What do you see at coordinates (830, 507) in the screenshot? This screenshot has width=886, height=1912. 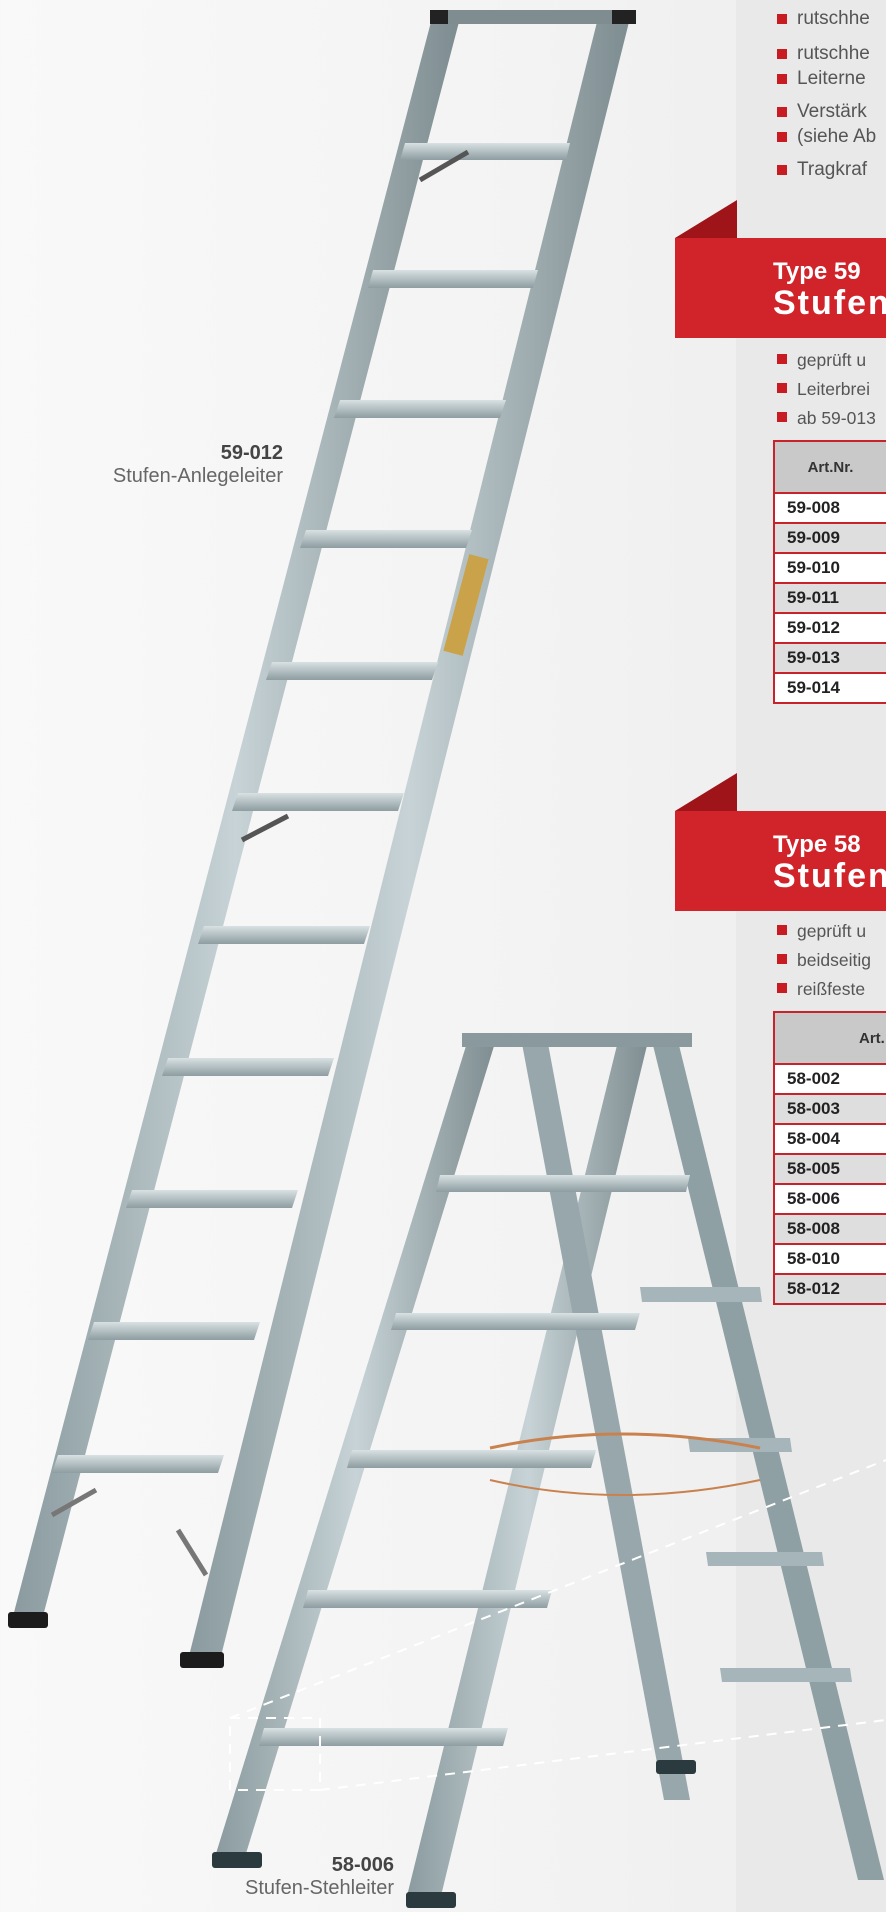 I see `table-row: 59-008` at bounding box center [830, 507].